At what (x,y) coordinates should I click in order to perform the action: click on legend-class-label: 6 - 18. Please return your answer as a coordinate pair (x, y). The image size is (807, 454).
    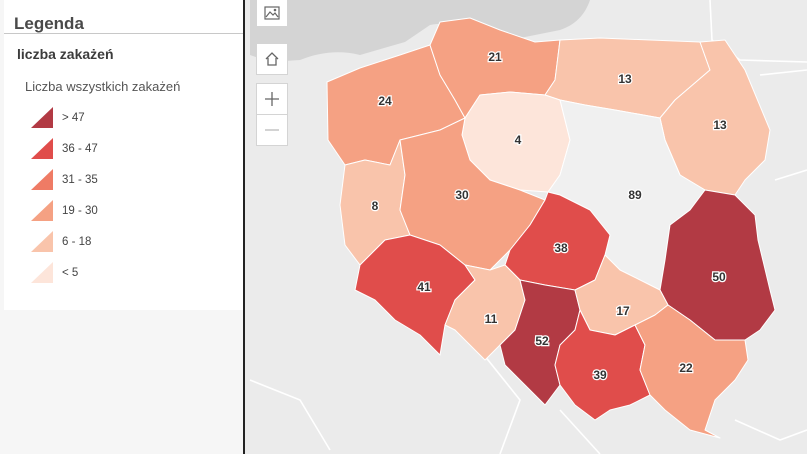
    Looking at the image, I should click on (77, 242).